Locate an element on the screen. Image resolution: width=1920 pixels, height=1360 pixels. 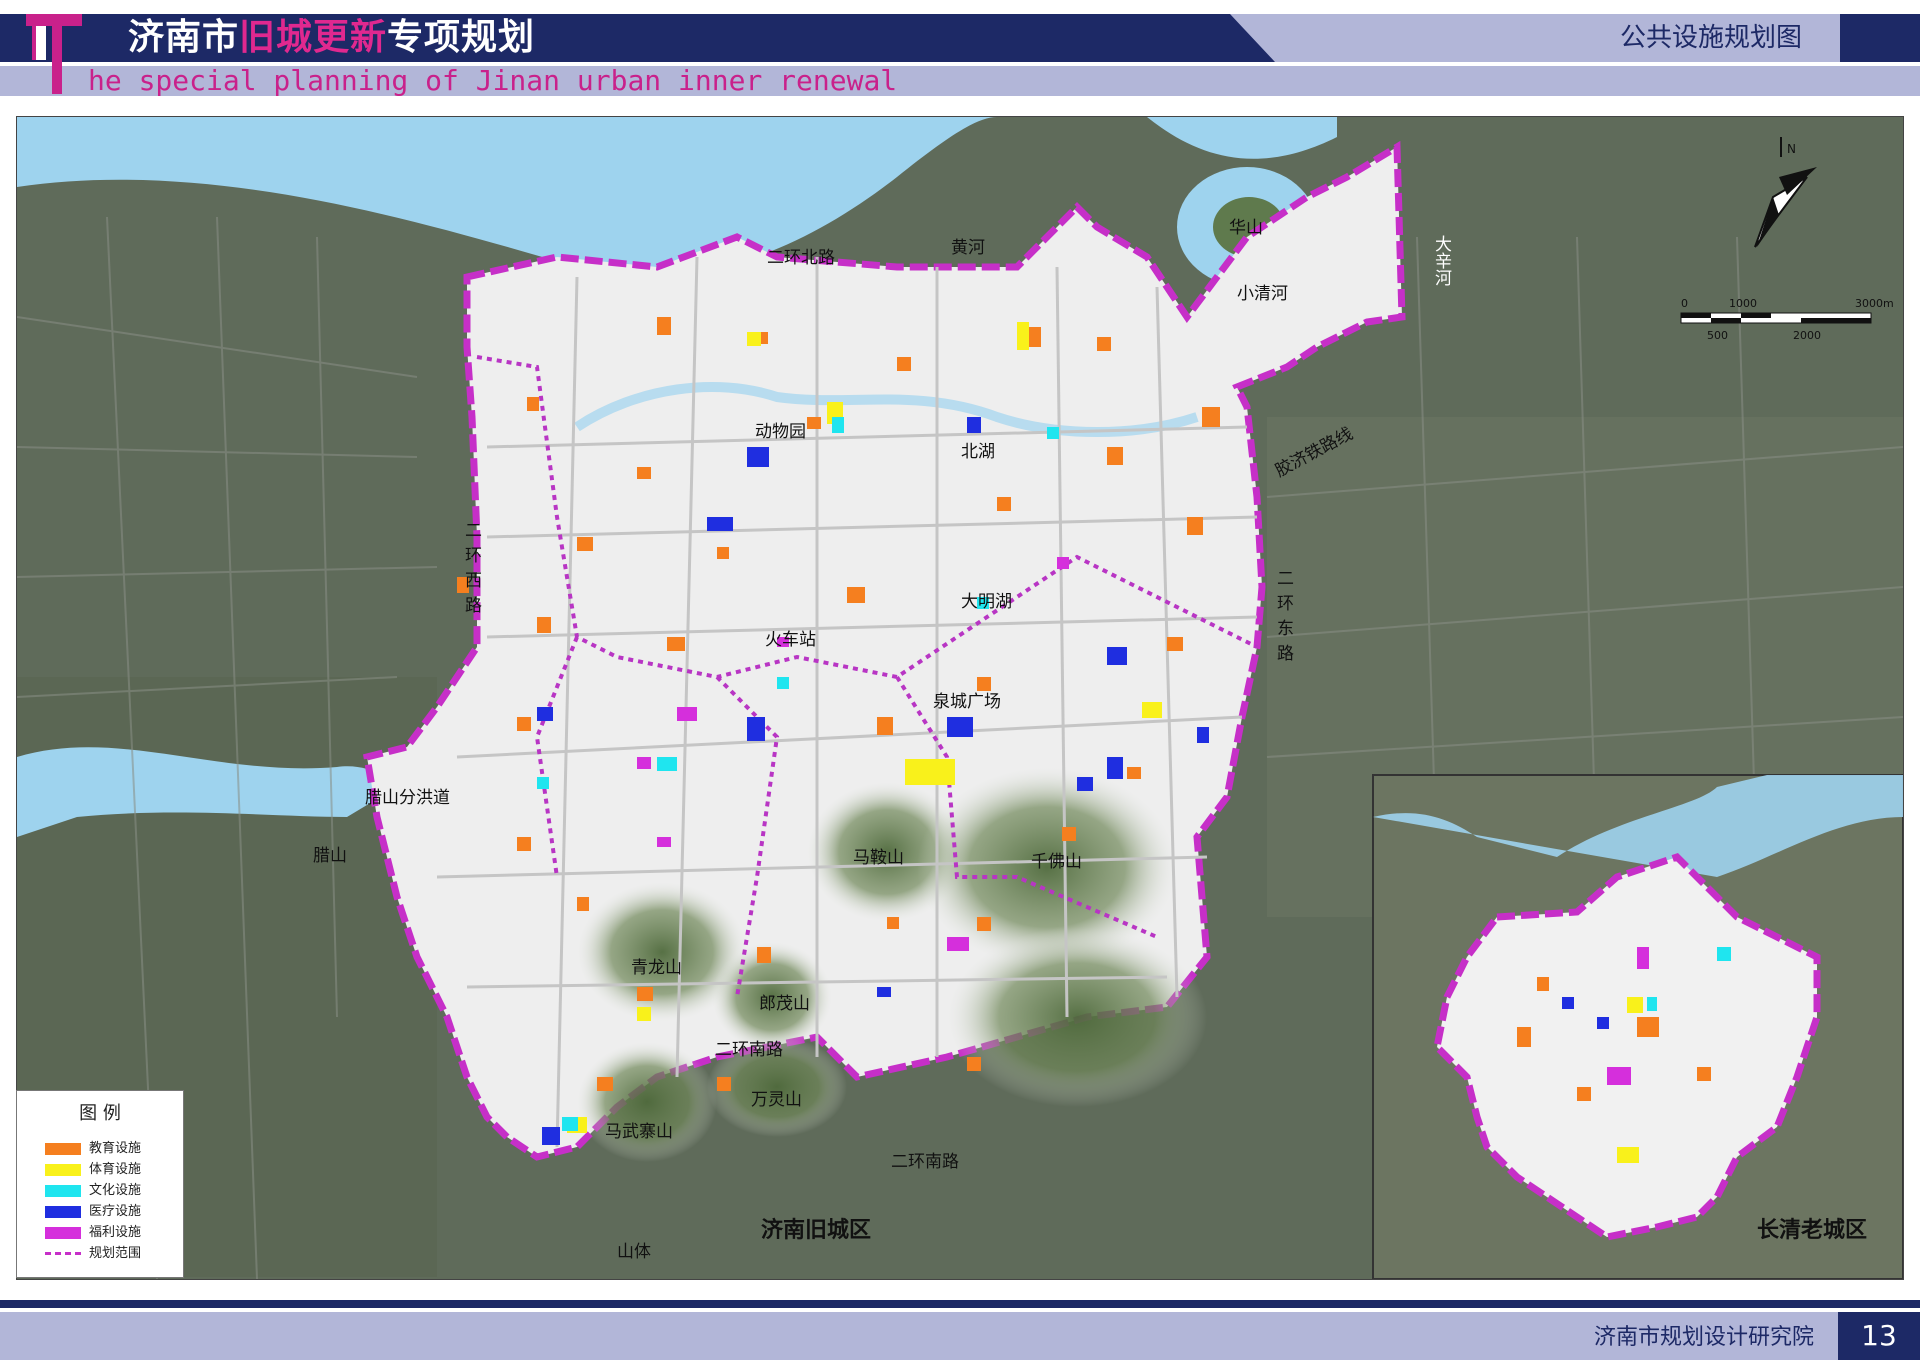
footer-institute: 济南市规划设计研究院 is located at coordinates (1704, 1337).